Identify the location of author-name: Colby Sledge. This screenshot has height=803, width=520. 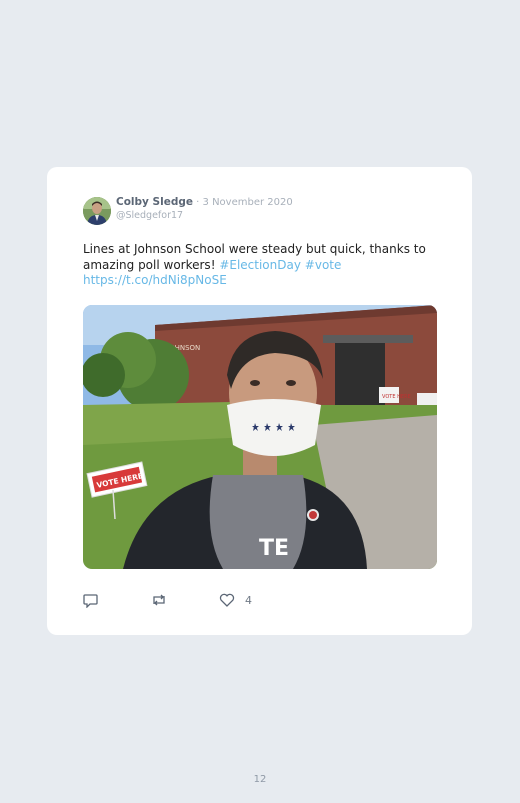
(154, 202).